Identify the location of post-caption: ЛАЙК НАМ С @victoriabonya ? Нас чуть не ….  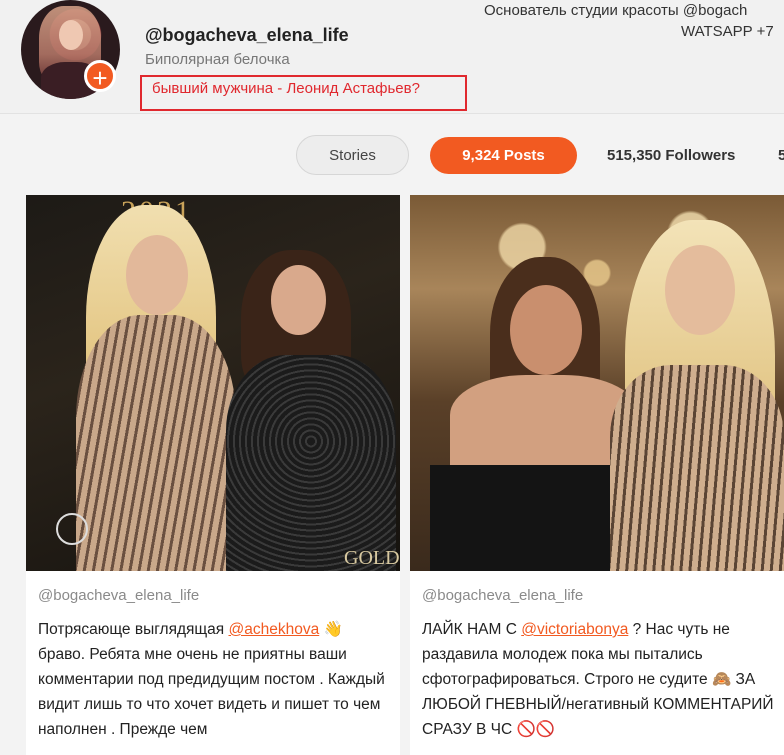
(598, 679).